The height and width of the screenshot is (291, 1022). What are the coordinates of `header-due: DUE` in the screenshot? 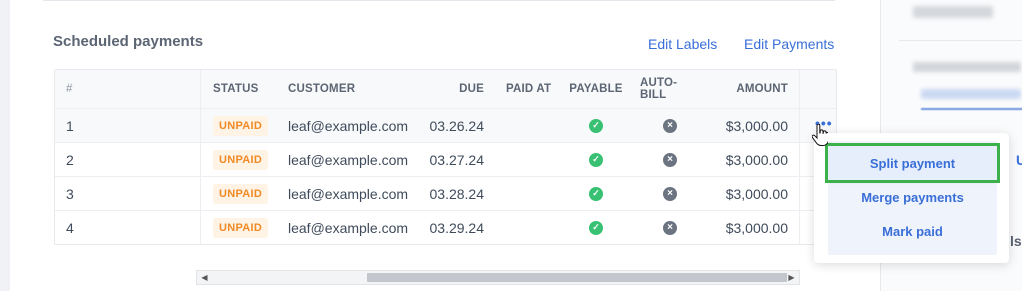 It's located at (471, 89).